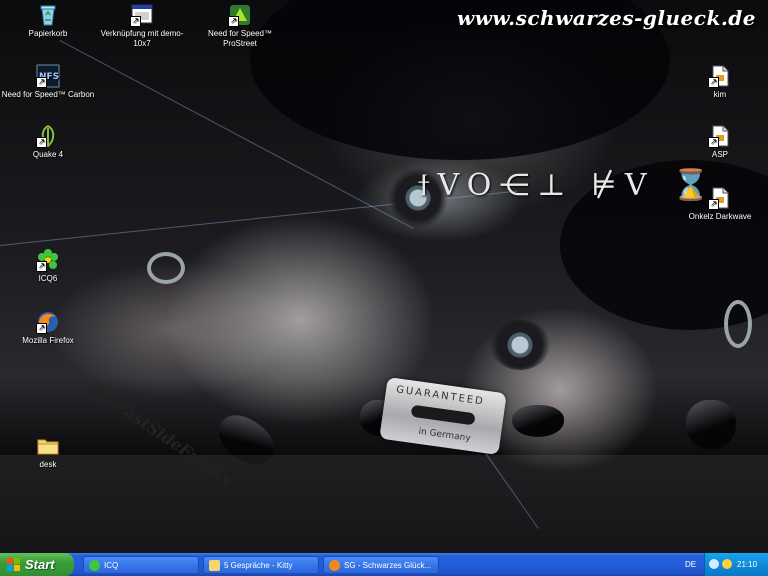 The image size is (768, 576). Describe the element at coordinates (48, 340) in the screenshot. I see `desktop-icon-label: Mozilla Firefox` at that location.